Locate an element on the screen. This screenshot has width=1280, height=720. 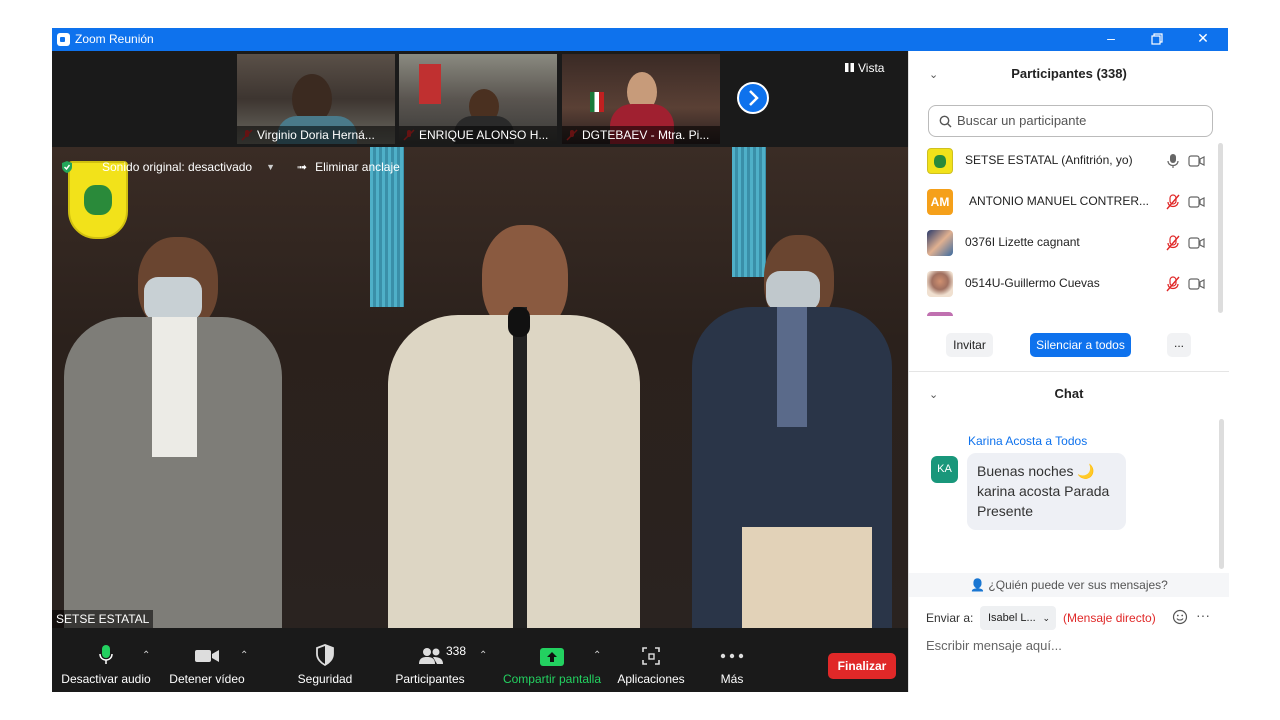
zoom-logo-icon is located at coordinates (63, 39).